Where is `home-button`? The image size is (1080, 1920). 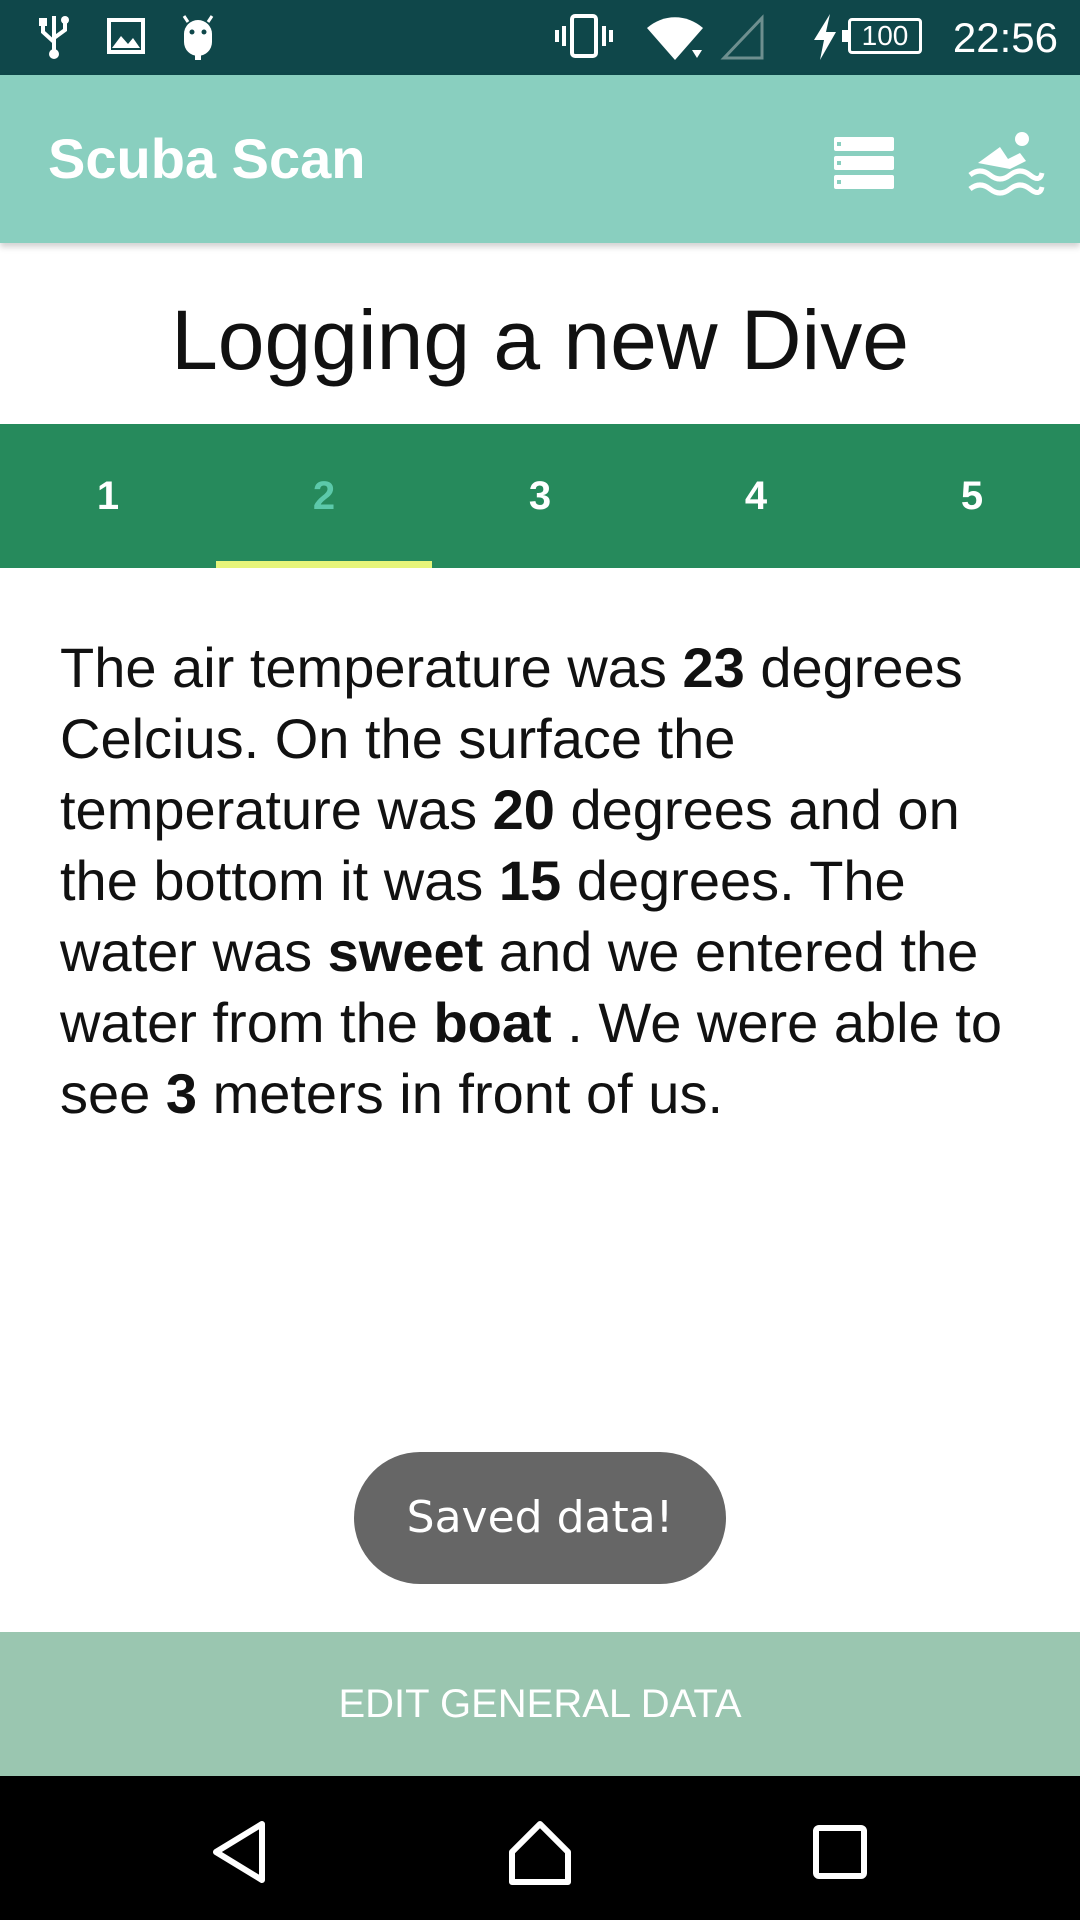 home-button is located at coordinates (540, 1852).